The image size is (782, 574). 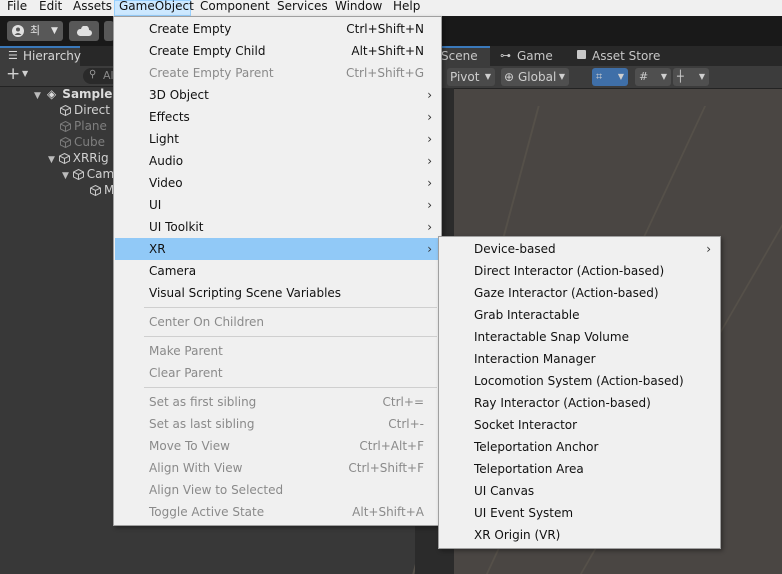 What do you see at coordinates (406, 424) in the screenshot?
I see `shortcut: Ctrl+-` at bounding box center [406, 424].